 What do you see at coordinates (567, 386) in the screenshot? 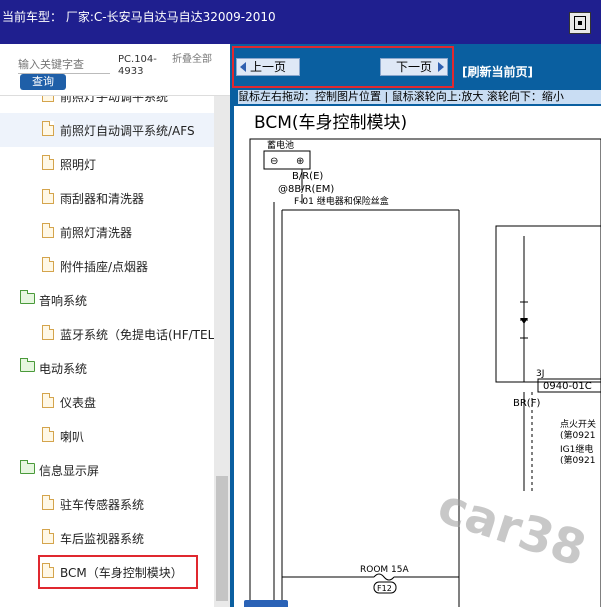
I see `connector-code: 0940-01C` at bounding box center [567, 386].